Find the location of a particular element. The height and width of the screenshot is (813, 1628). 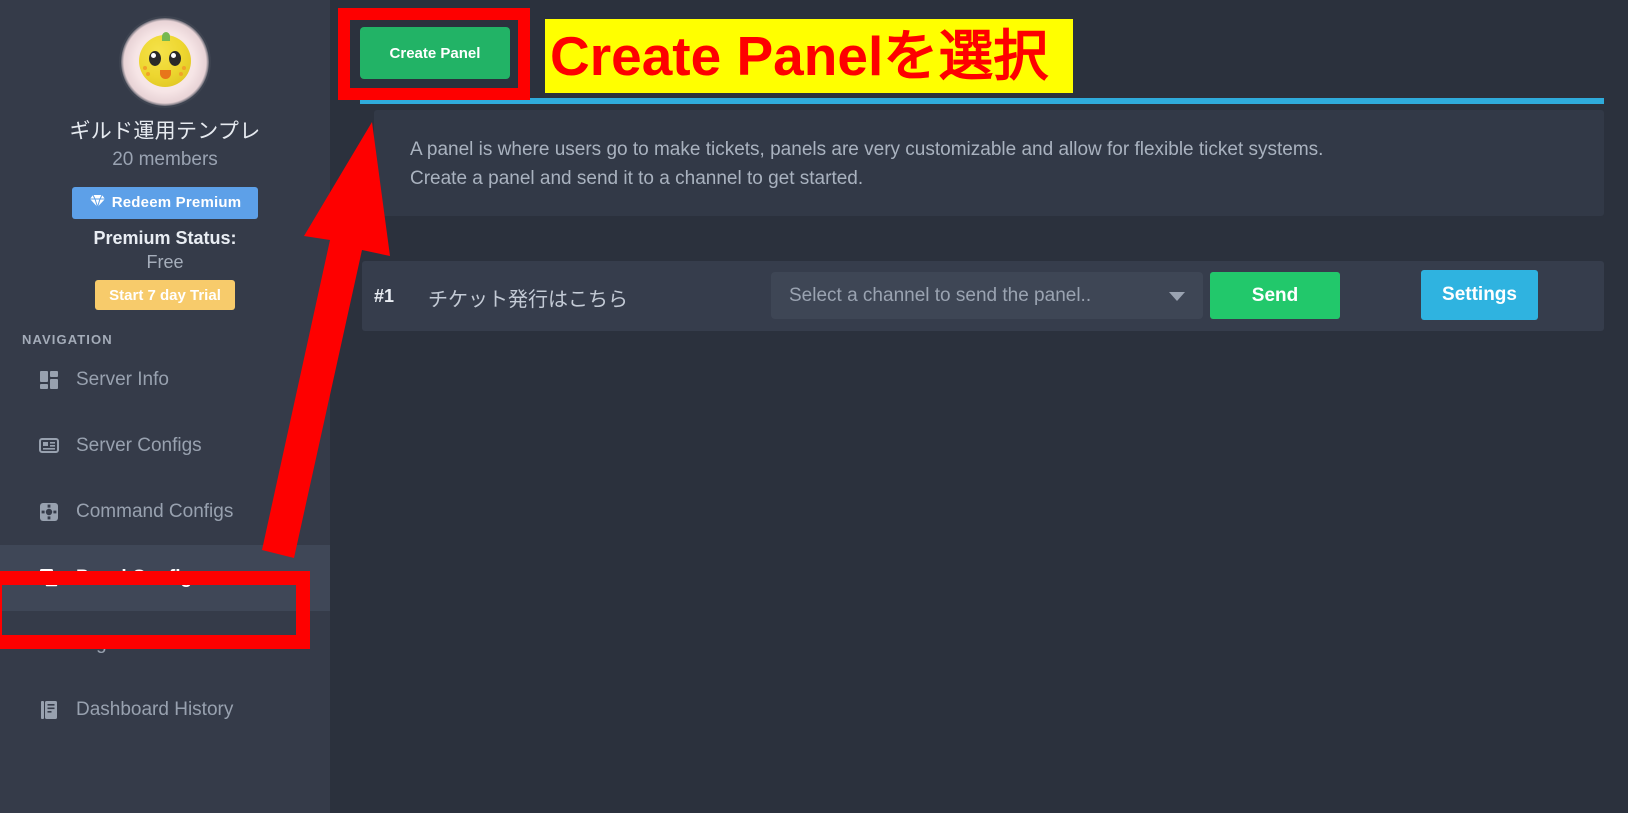

send-button: Send is located at coordinates (1275, 295).